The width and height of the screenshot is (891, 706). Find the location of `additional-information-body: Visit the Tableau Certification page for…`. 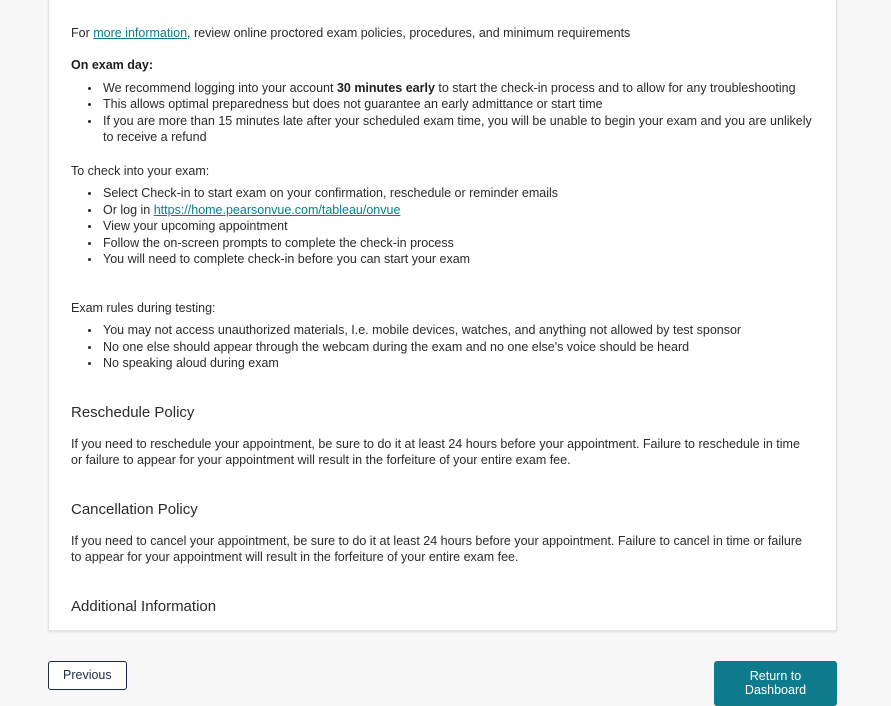

additional-information-body: Visit the Tableau Certification page for… is located at coordinates (442, 631).